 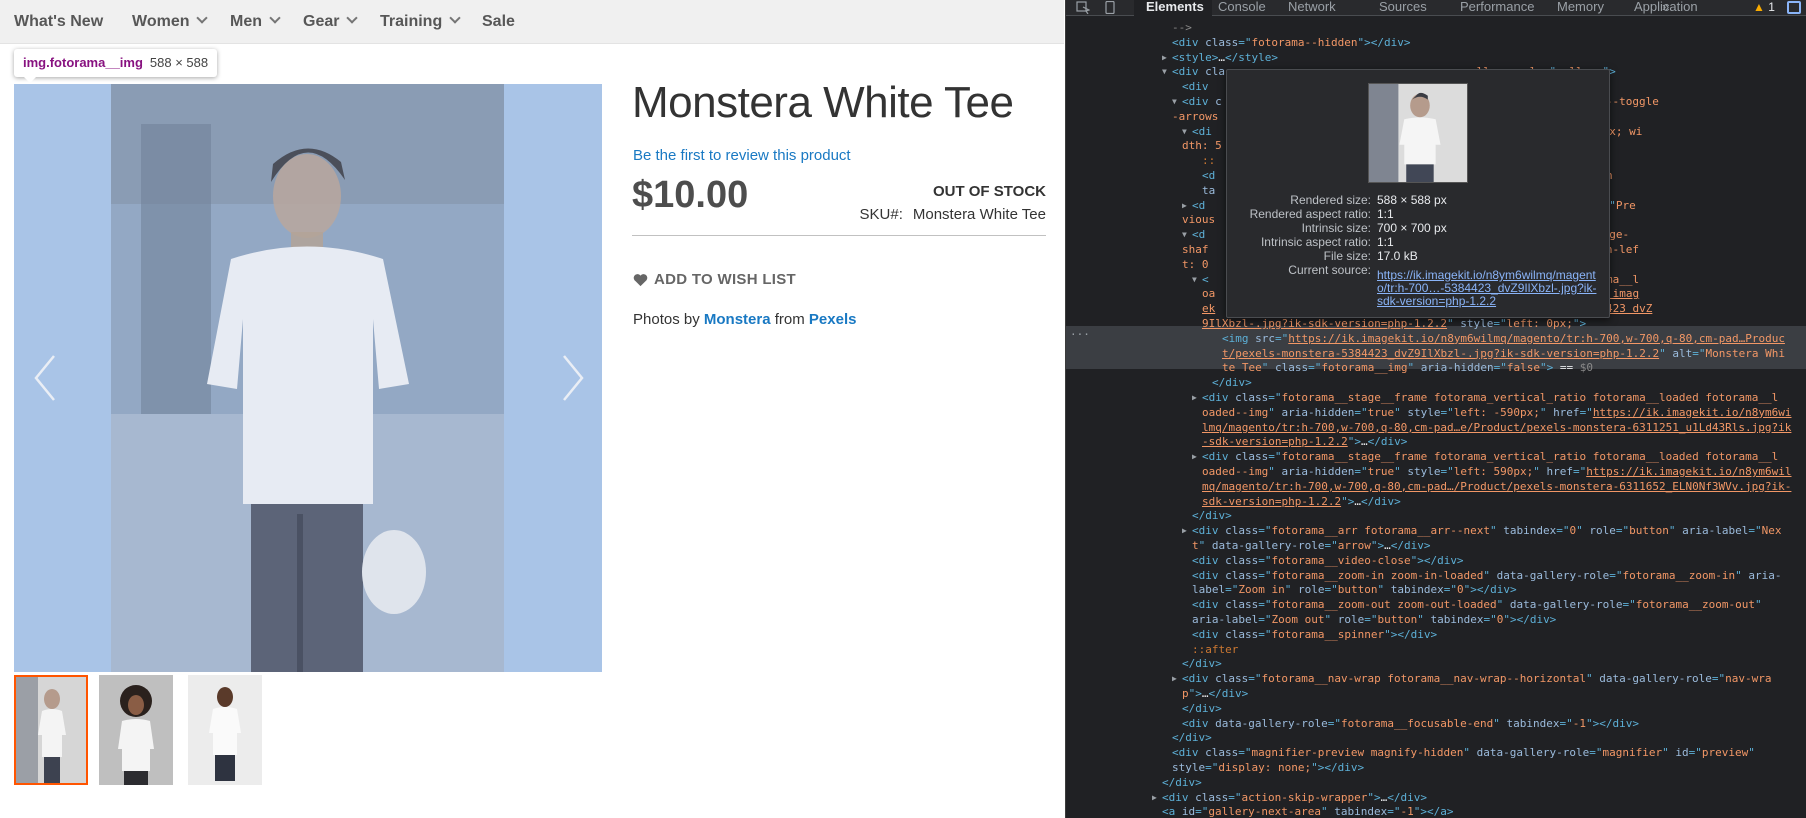 What do you see at coordinates (1198, 220) in the screenshot?
I see `dom-node-line: vious` at bounding box center [1198, 220].